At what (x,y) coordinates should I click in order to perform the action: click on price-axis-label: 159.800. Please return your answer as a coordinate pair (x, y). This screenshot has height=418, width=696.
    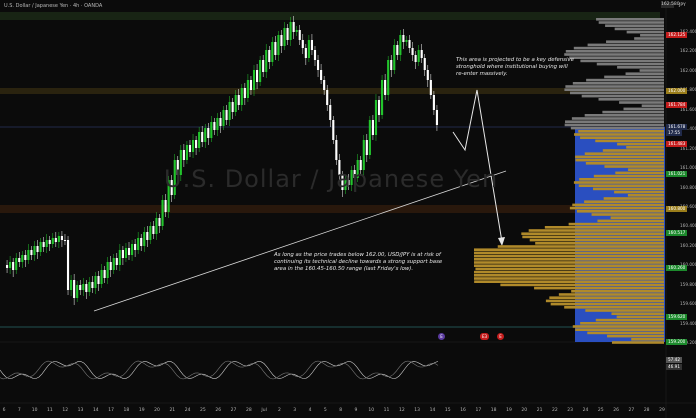
    Looking at the image, I should click on (688, 284).